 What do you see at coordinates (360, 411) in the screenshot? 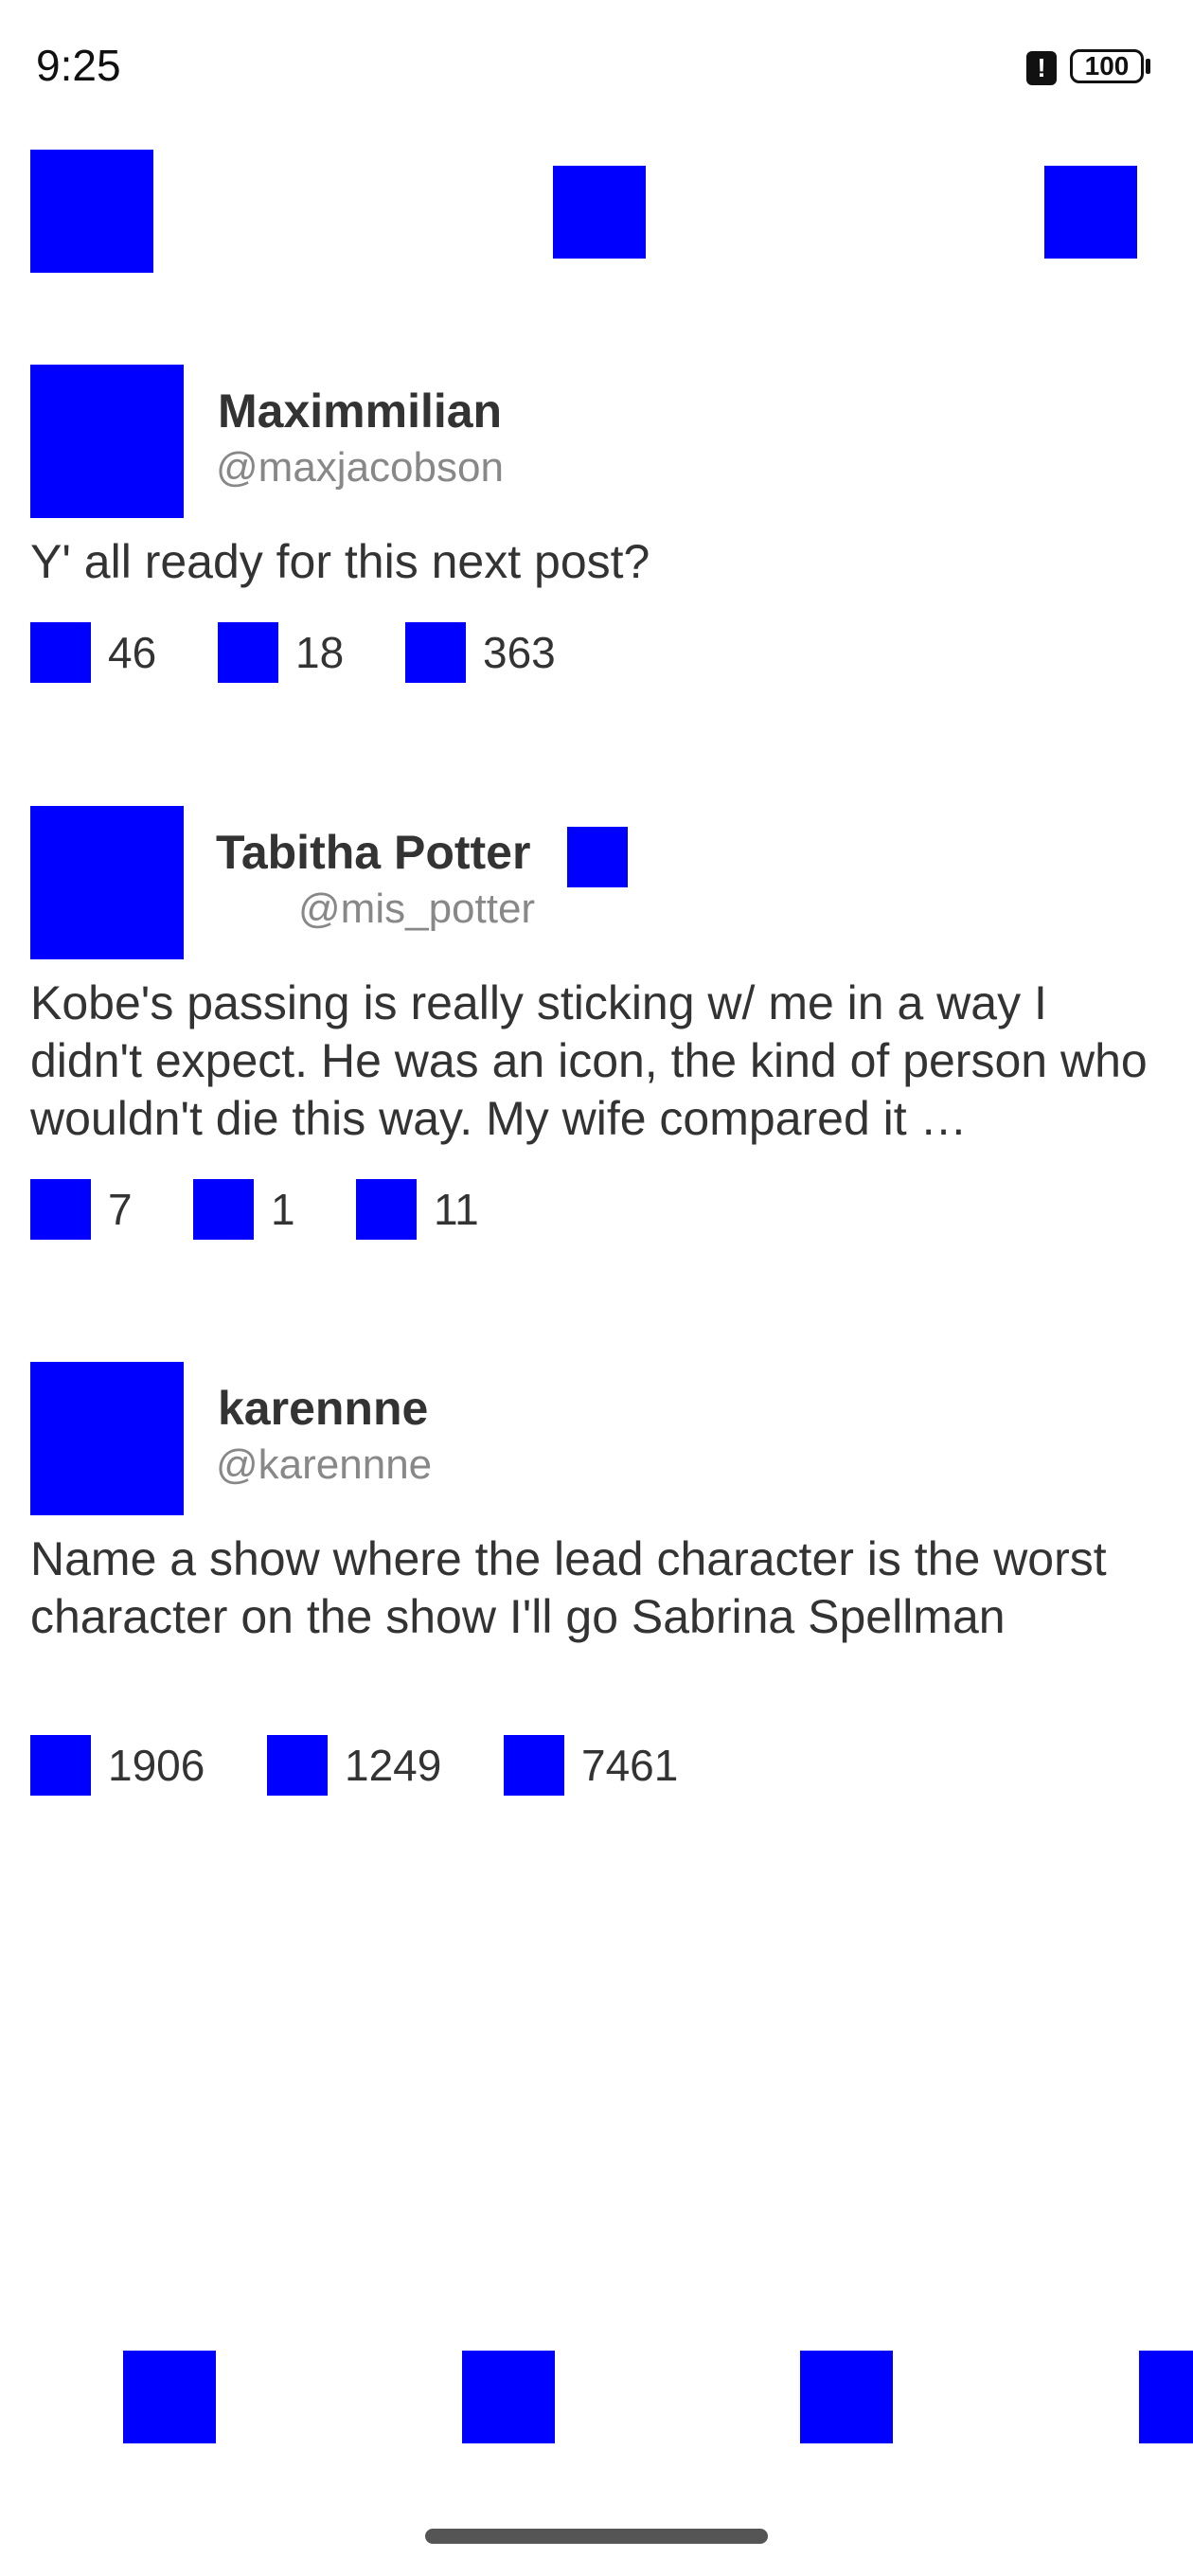
I see `post-author-name: Maximmilian` at bounding box center [360, 411].